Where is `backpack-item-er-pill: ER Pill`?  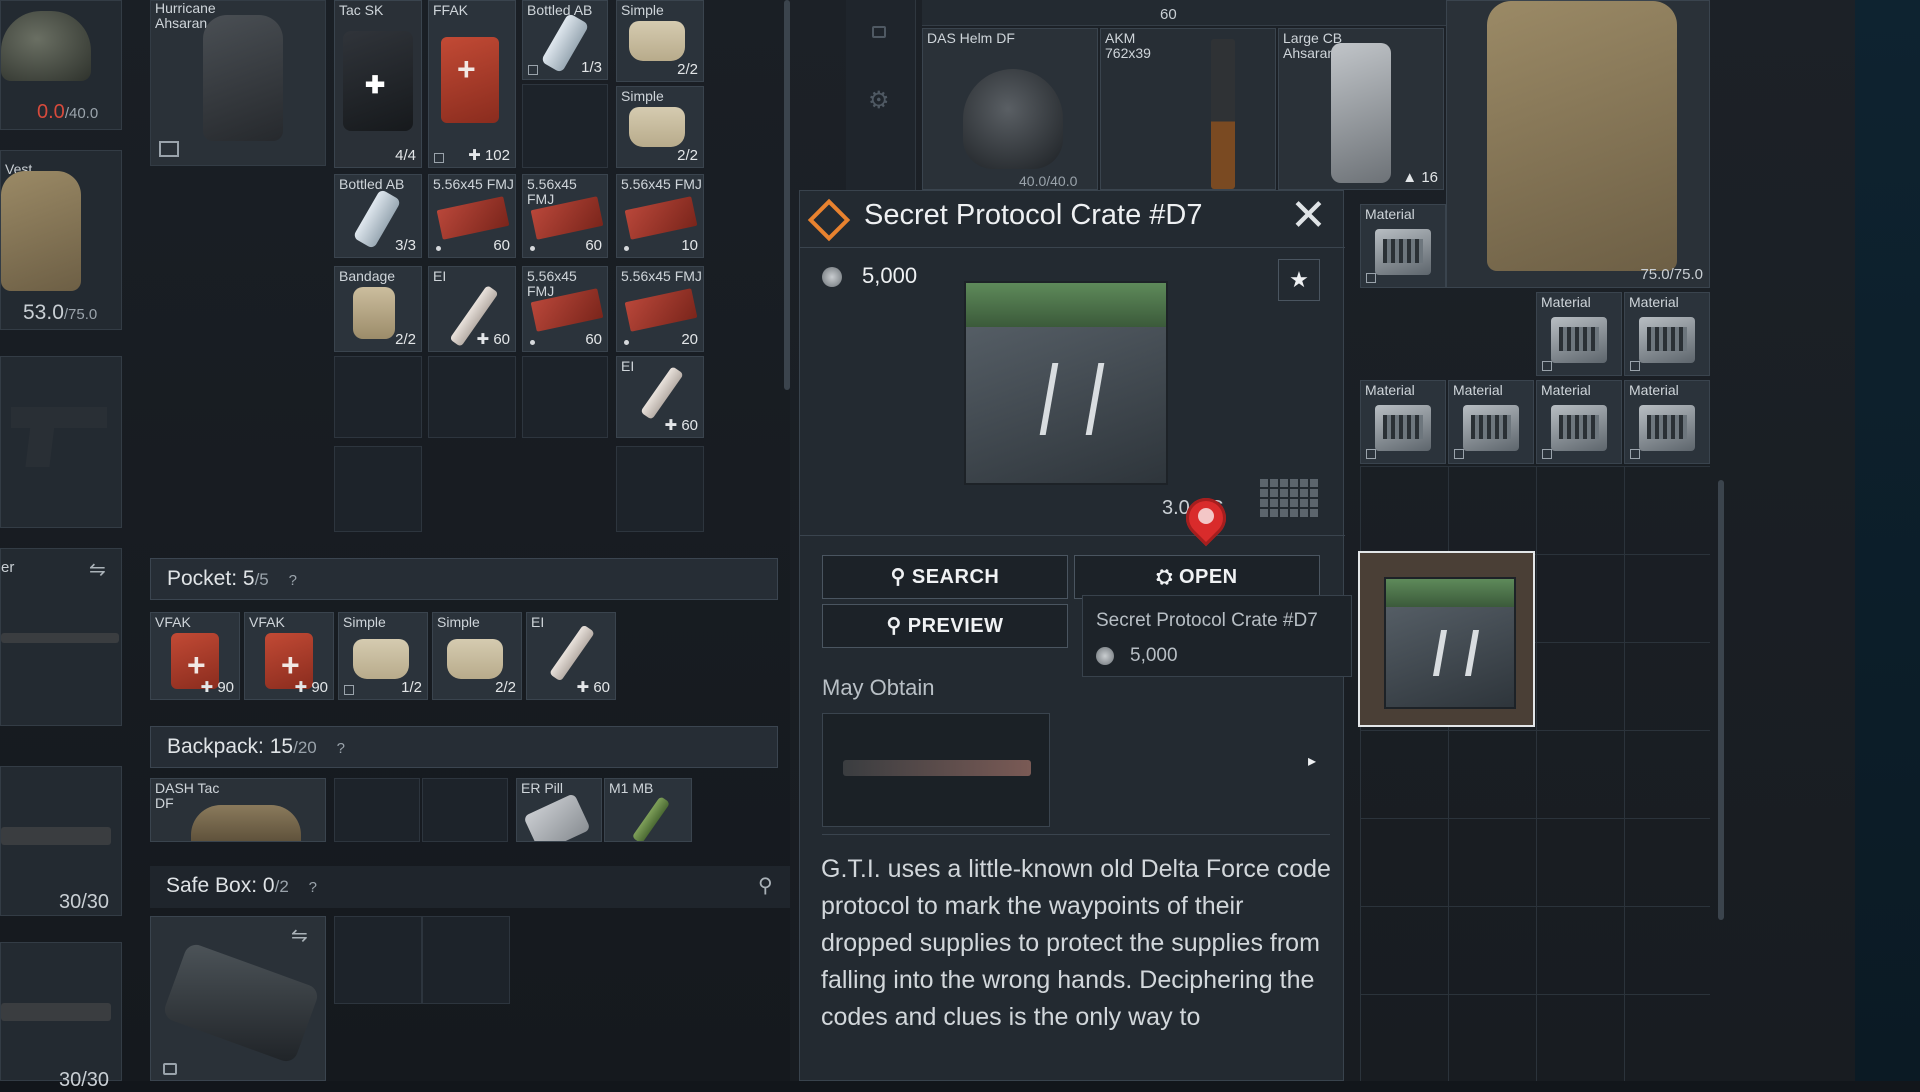
backpack-item-er-pill: ER Pill is located at coordinates (559, 810).